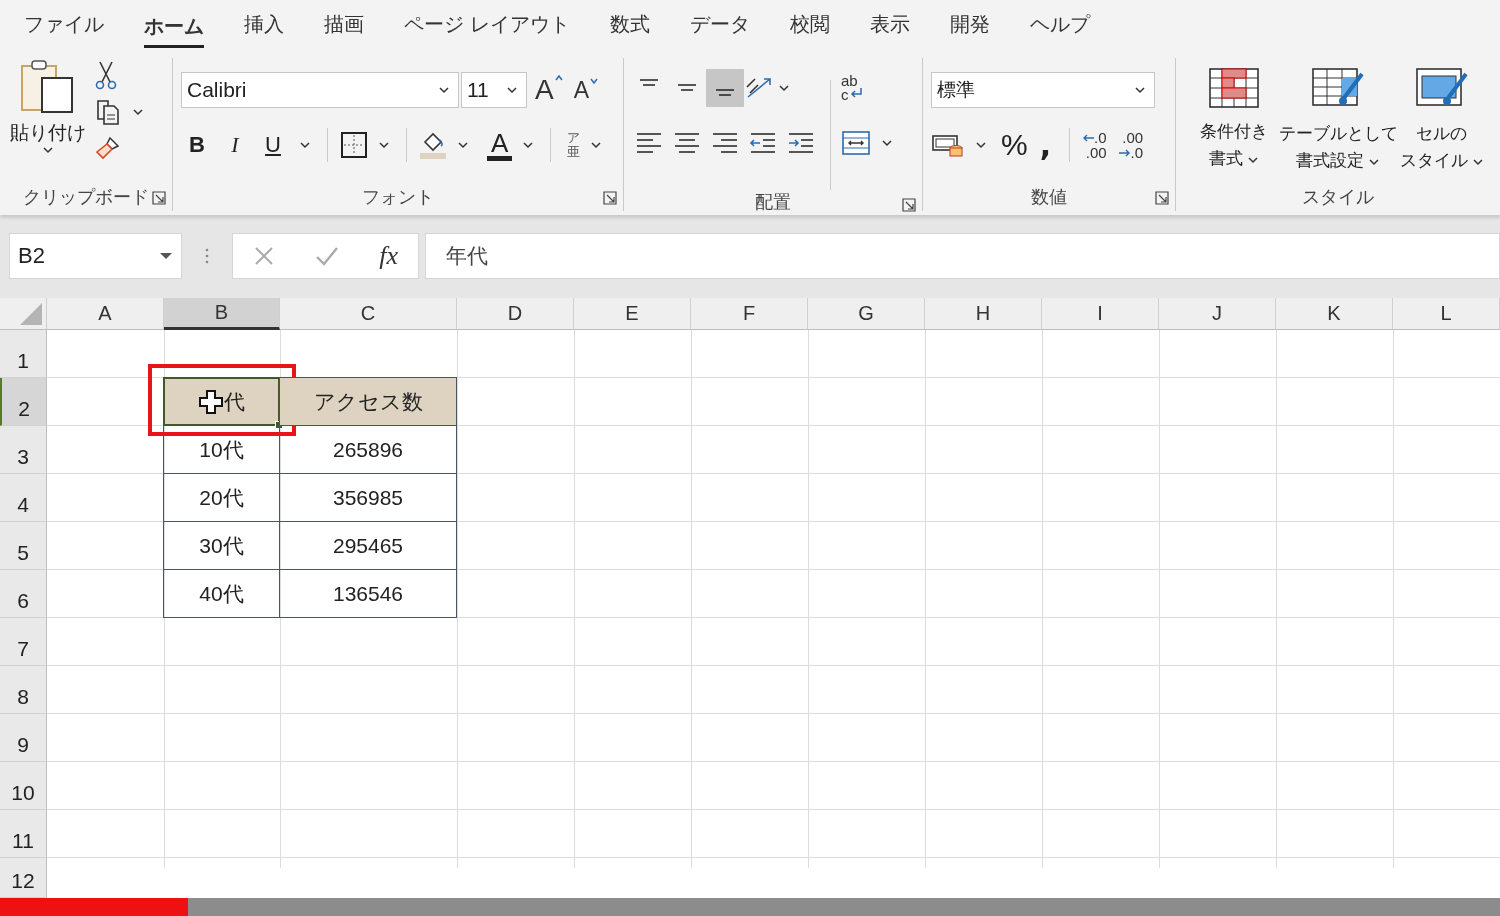 The height and width of the screenshot is (916, 1500). Describe the element at coordinates (549, 90) in the screenshot. I see `grow-font-button: A` at that location.